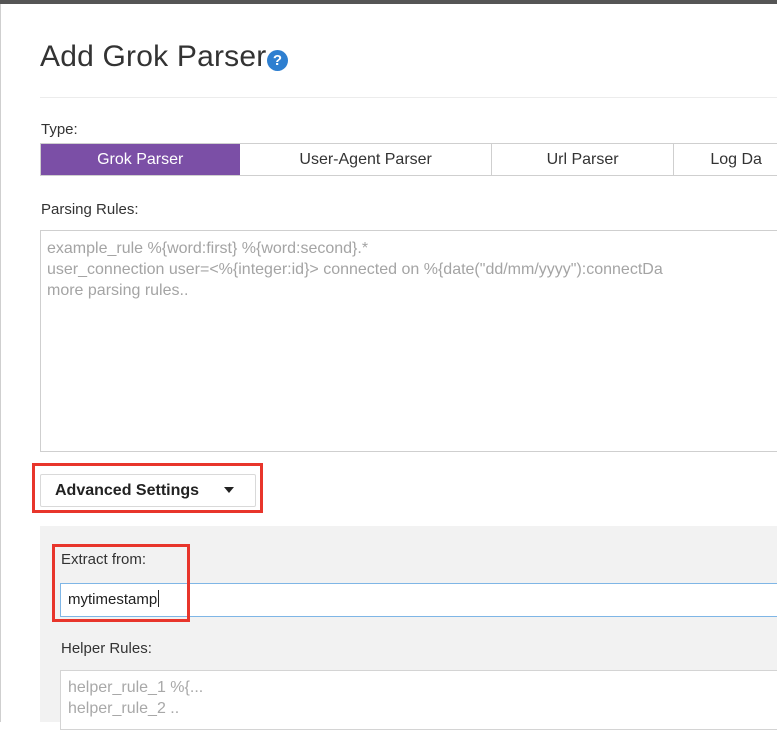 The height and width of the screenshot is (730, 777). Describe the element at coordinates (59, 129) in the screenshot. I see `type-label: Type:` at that location.